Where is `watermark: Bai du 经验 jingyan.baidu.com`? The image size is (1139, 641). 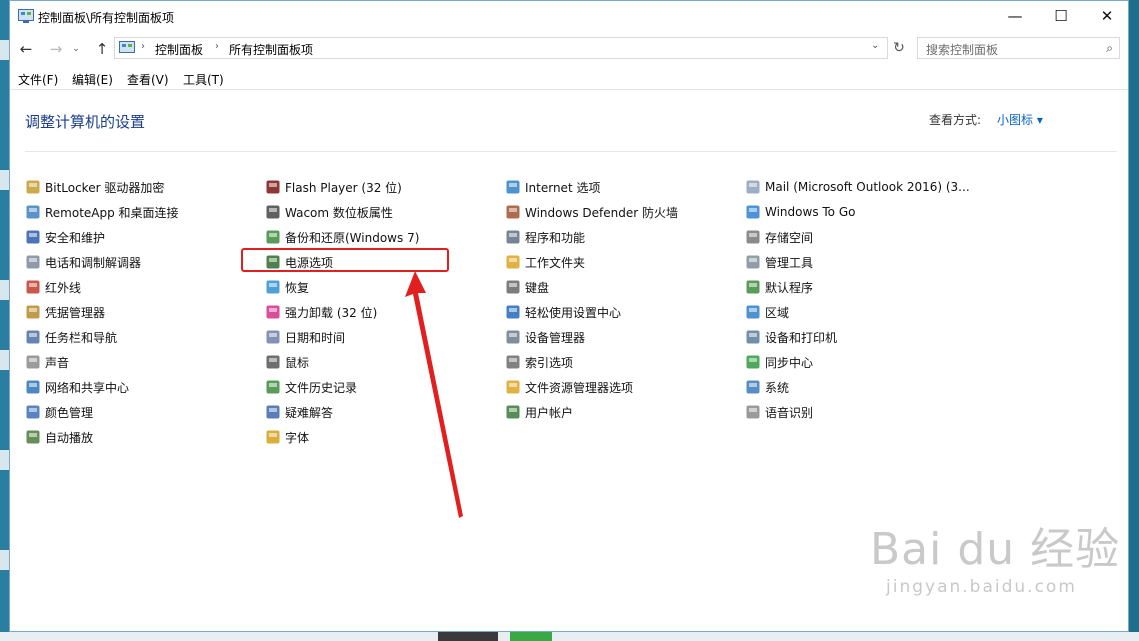
watermark: Bai du 经验 jingyan.baidu.com is located at coordinates (995, 555).